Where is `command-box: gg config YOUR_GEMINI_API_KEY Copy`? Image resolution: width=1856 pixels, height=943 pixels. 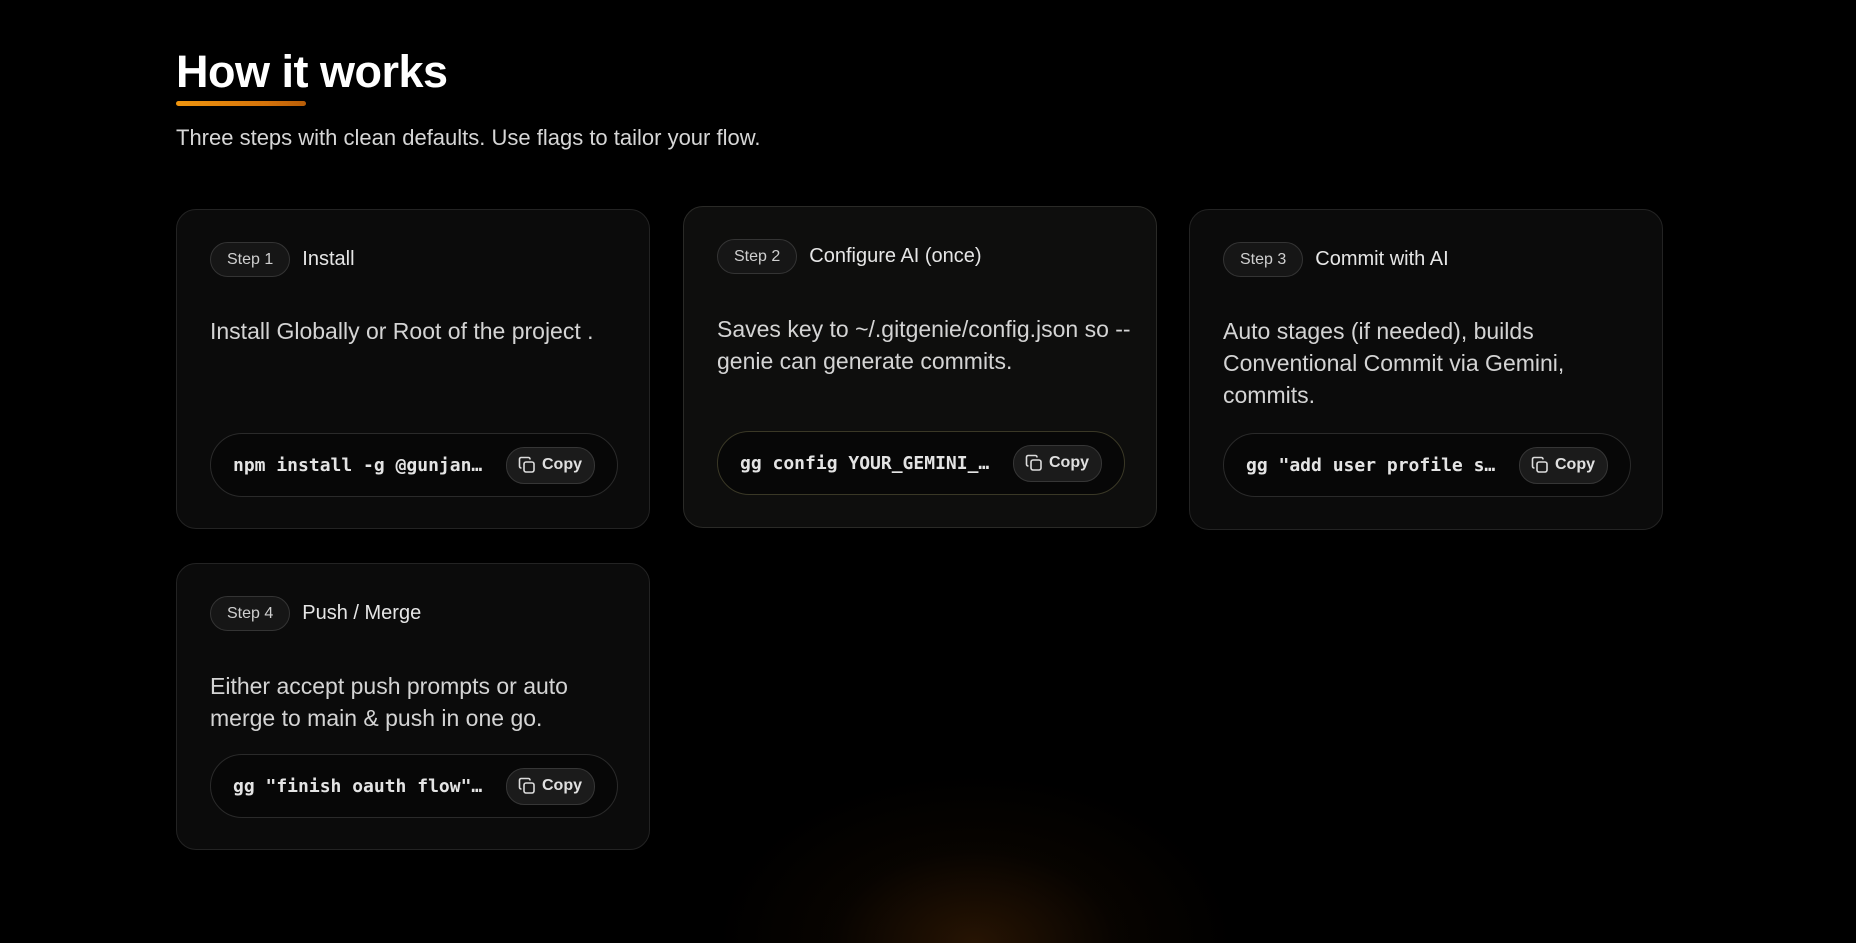 command-box: gg config YOUR_GEMINI_API_KEY Copy is located at coordinates (921, 463).